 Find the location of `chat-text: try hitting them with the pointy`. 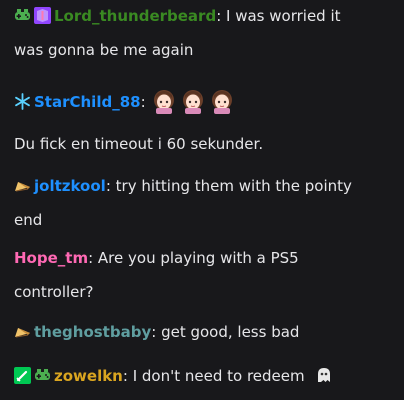

chat-text: try hitting them with the pointy is located at coordinates (233, 186).